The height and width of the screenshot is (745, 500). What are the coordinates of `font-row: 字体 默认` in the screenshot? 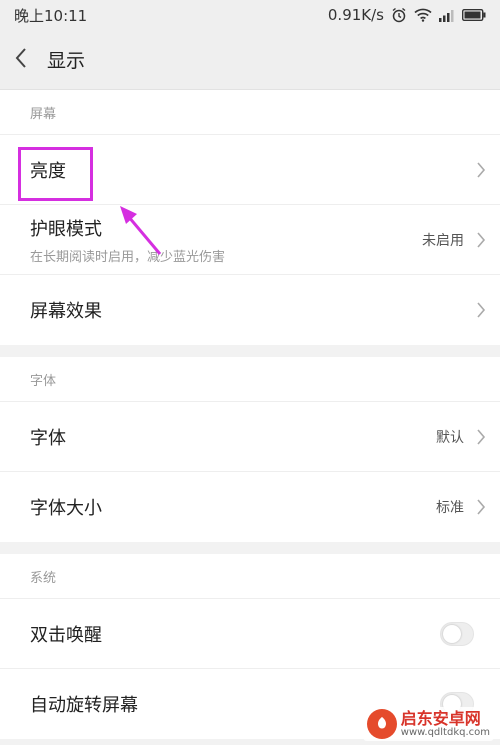 It's located at (250, 437).